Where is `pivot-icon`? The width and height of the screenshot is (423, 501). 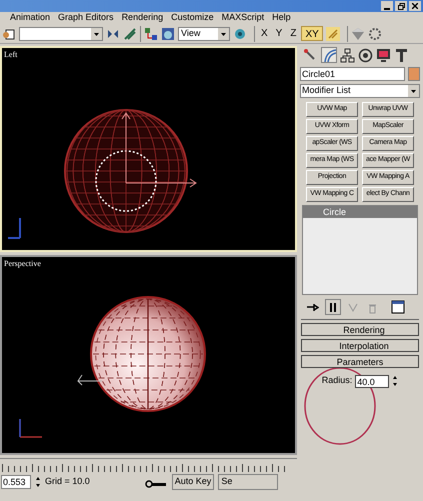
pivot-icon is located at coordinates (240, 33).